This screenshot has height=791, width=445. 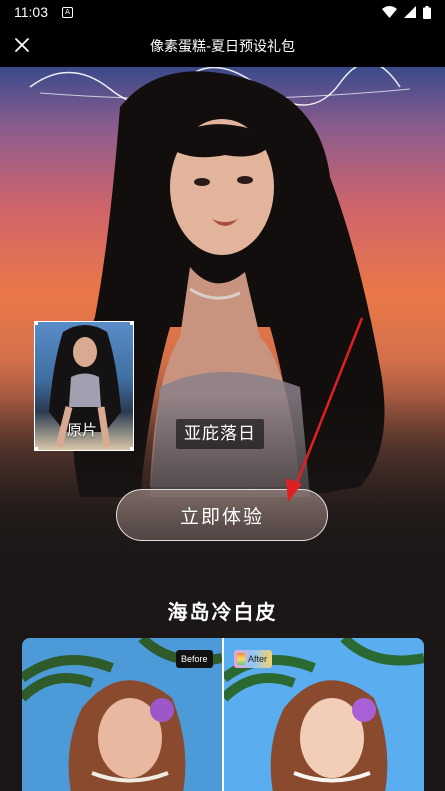 I want to click on crop-handle-top-left, so click(x=36, y=323).